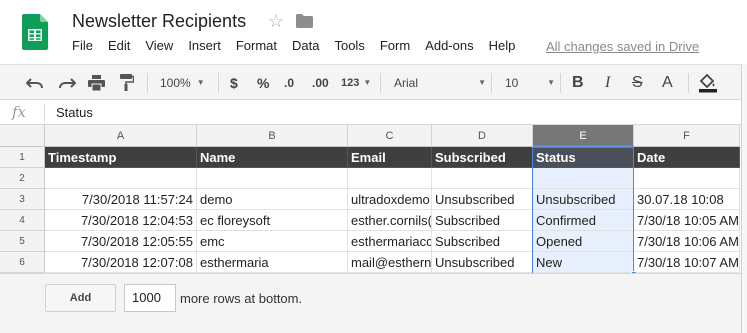  Describe the element at coordinates (22, 199) in the screenshot. I see `row-header-3: 3` at that location.